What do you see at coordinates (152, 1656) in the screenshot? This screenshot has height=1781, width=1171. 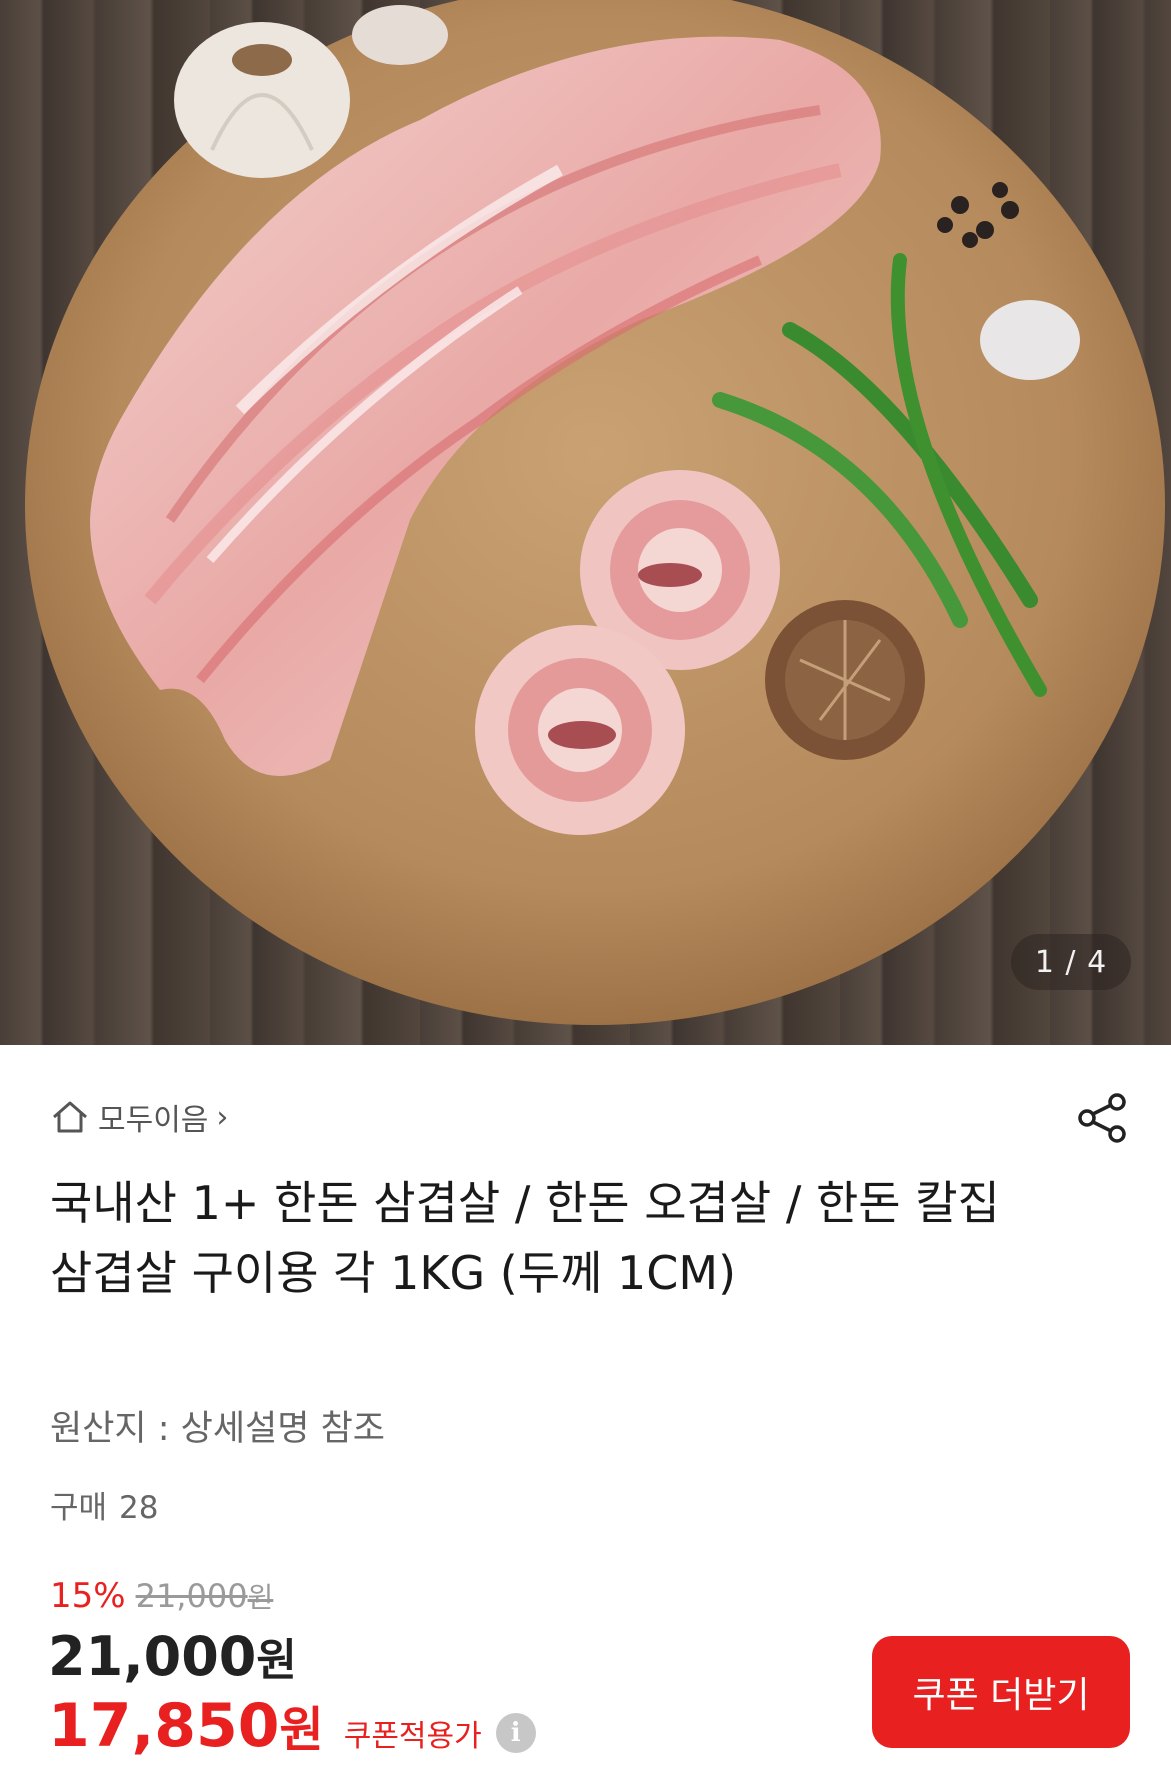 I see `sale-price-value: 21,000` at bounding box center [152, 1656].